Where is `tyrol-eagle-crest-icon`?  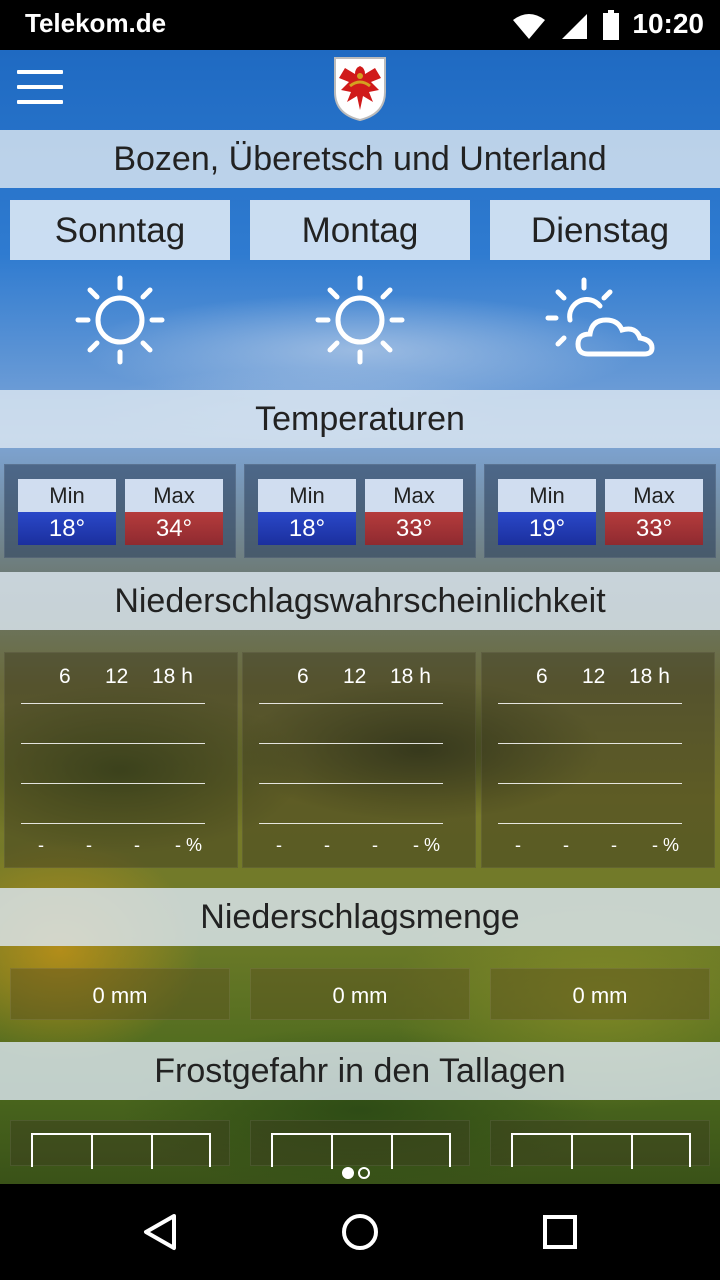 tyrol-eagle-crest-icon is located at coordinates (360, 89).